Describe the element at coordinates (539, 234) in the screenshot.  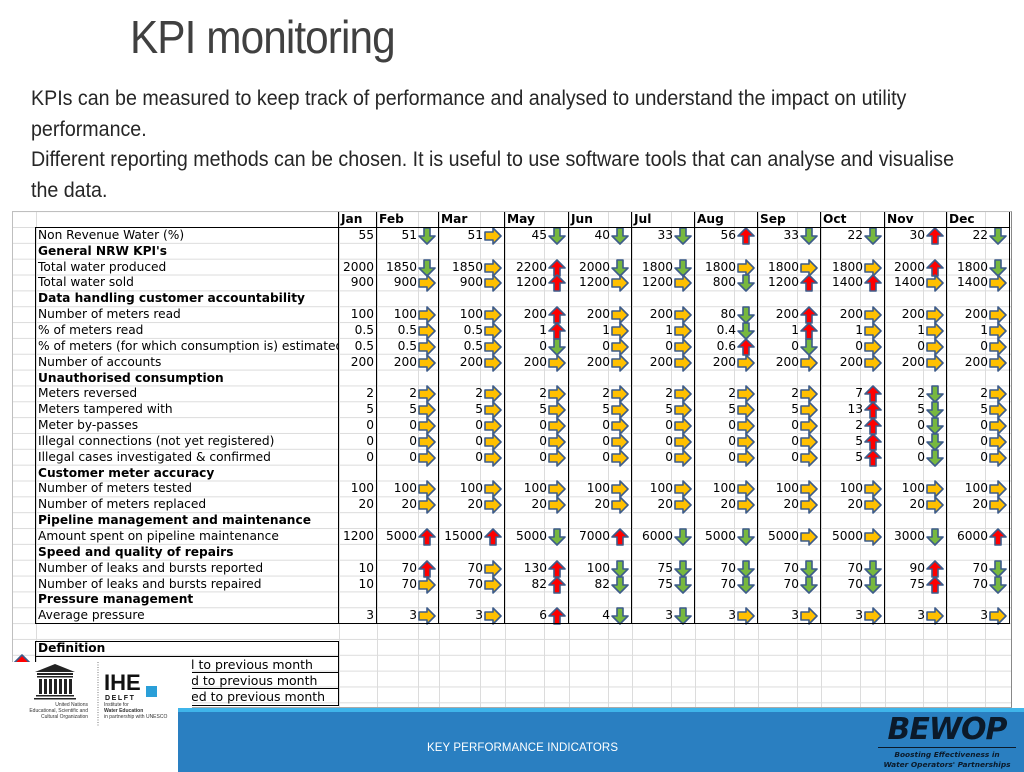
I see `kpi-value: 45` at that location.